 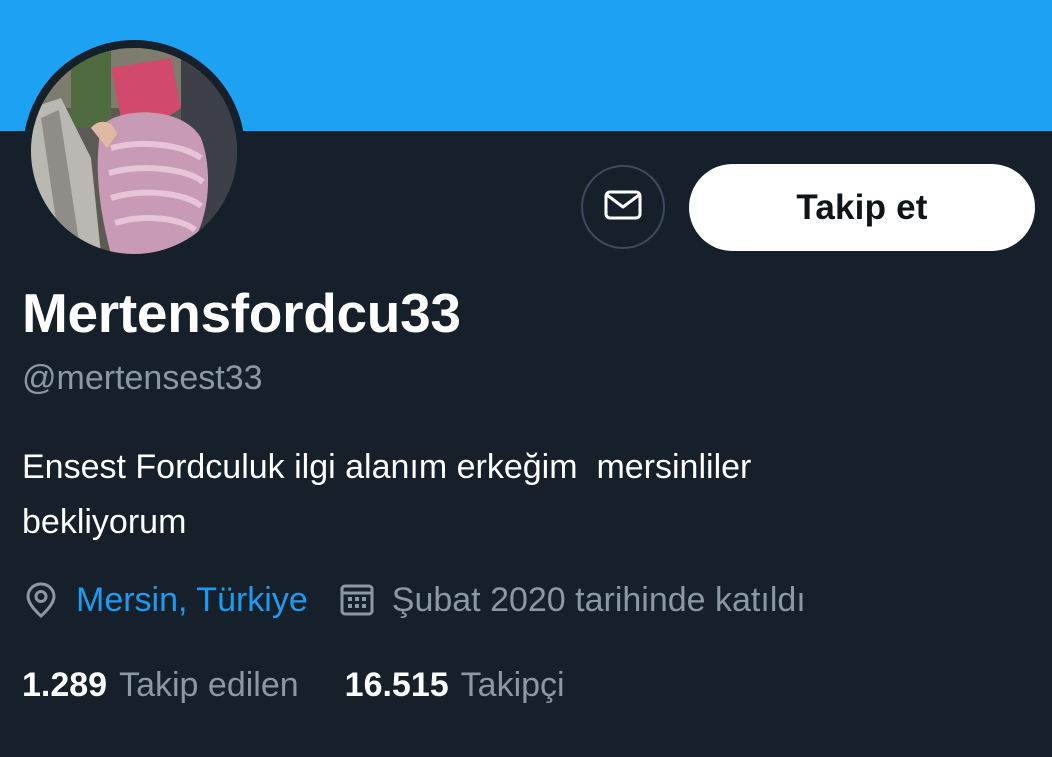 I want to click on envelope-icon, so click(x=623, y=207).